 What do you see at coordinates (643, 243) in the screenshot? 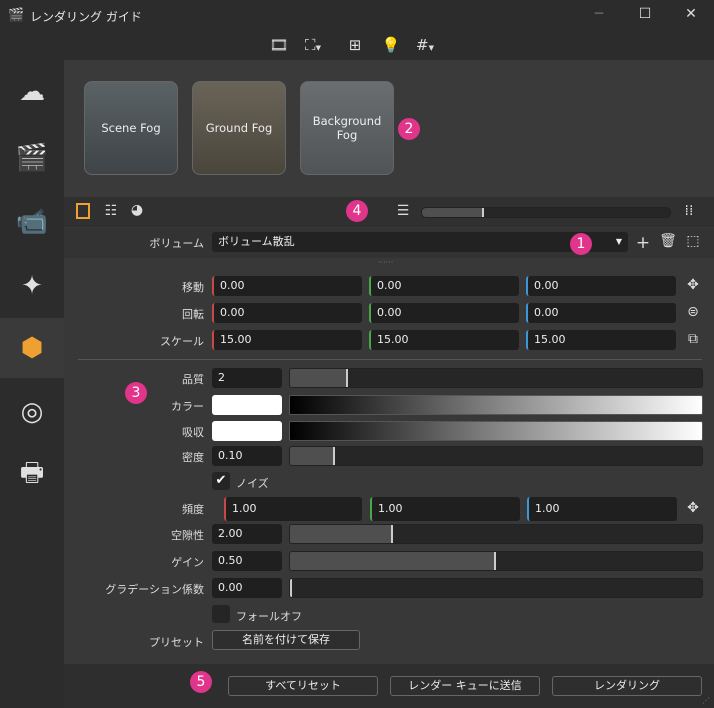
I see `add-icon: +` at bounding box center [643, 243].